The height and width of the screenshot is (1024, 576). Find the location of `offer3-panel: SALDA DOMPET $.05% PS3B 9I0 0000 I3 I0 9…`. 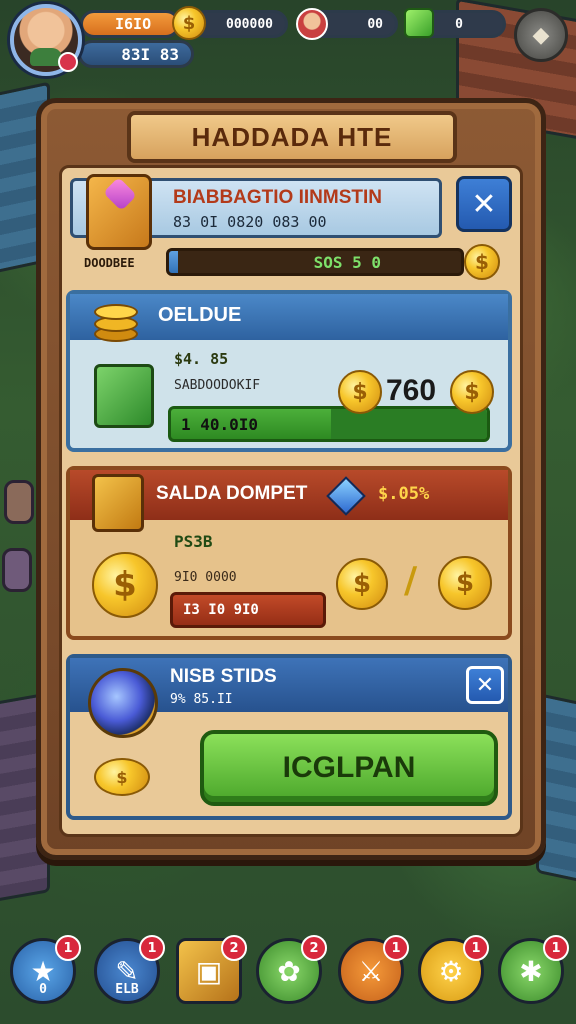

offer3-panel: SALDA DOMPET $.05% PS3B 9I0 0000 I3 I0 9… is located at coordinates (289, 553).